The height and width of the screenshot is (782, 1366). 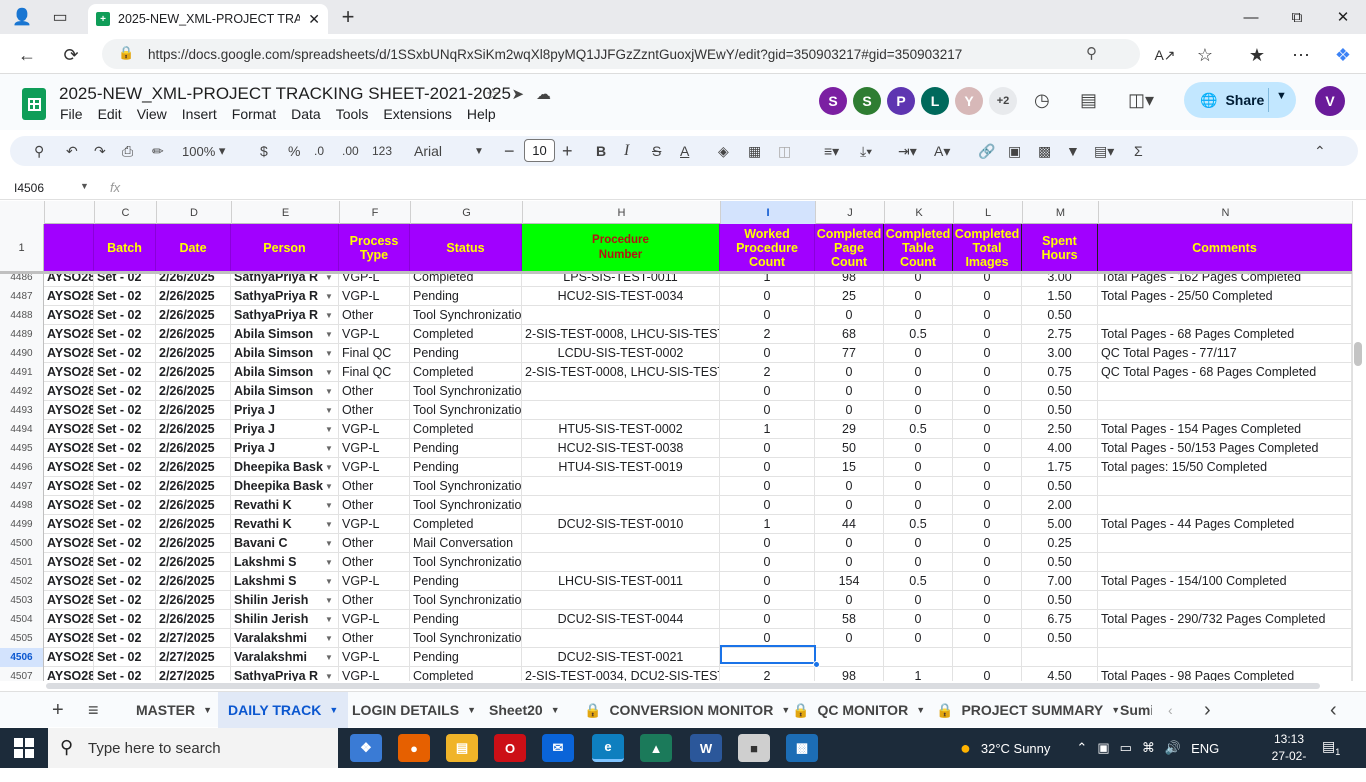 I want to click on menu-extensions: Extensions, so click(x=421, y=114).